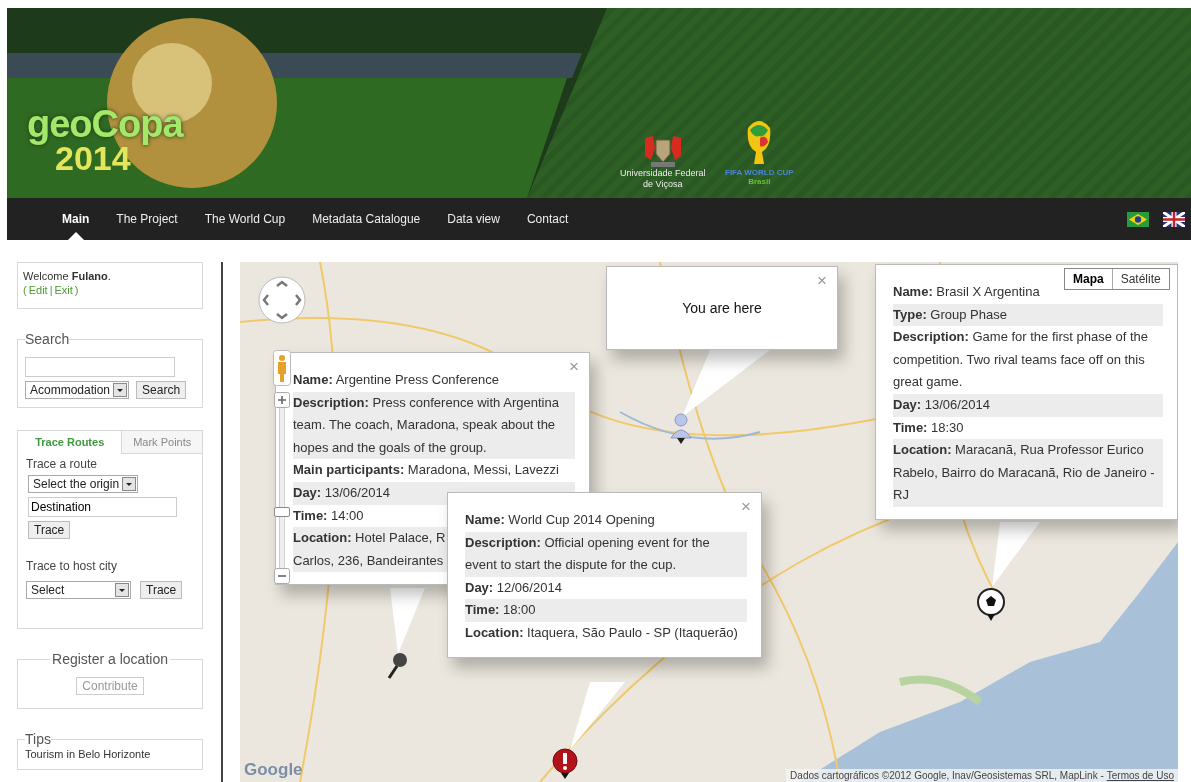 Image resolution: width=1191 pixels, height=782 pixels. Describe the element at coordinates (71, 566) in the screenshot. I see `host-city-label: Trace to host city` at that location.